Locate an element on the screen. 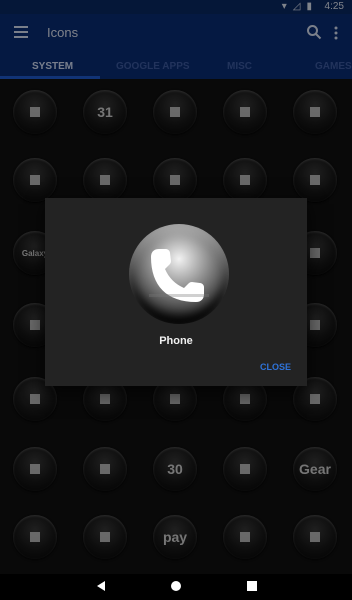 The width and height of the screenshot is (352, 600). system-nav-bar is located at coordinates (176, 587).